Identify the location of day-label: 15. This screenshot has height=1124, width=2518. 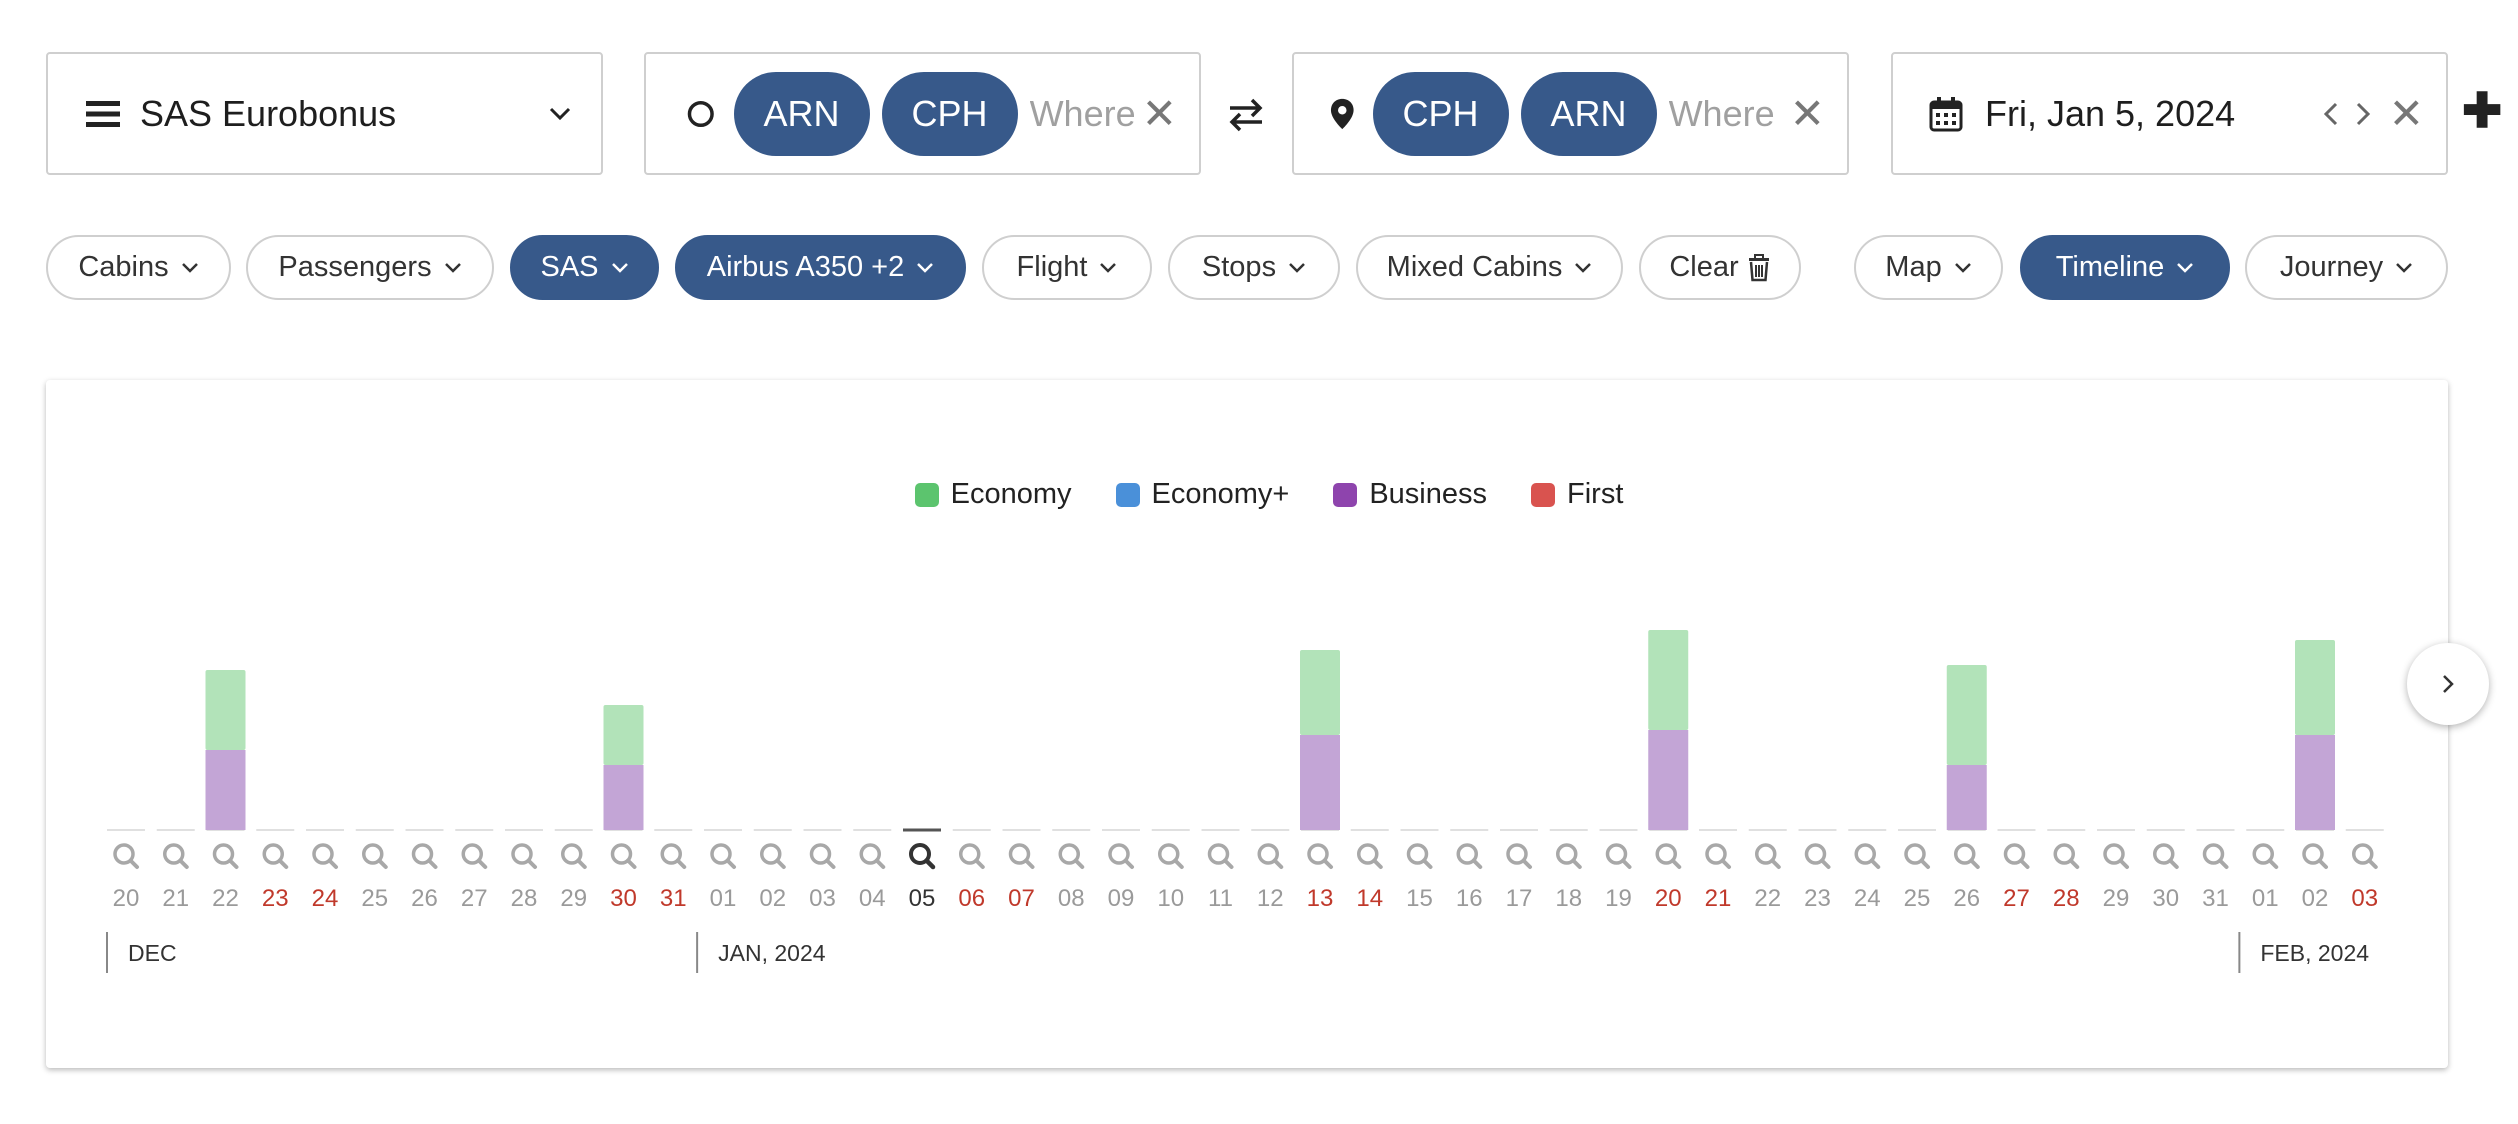
(1419, 898).